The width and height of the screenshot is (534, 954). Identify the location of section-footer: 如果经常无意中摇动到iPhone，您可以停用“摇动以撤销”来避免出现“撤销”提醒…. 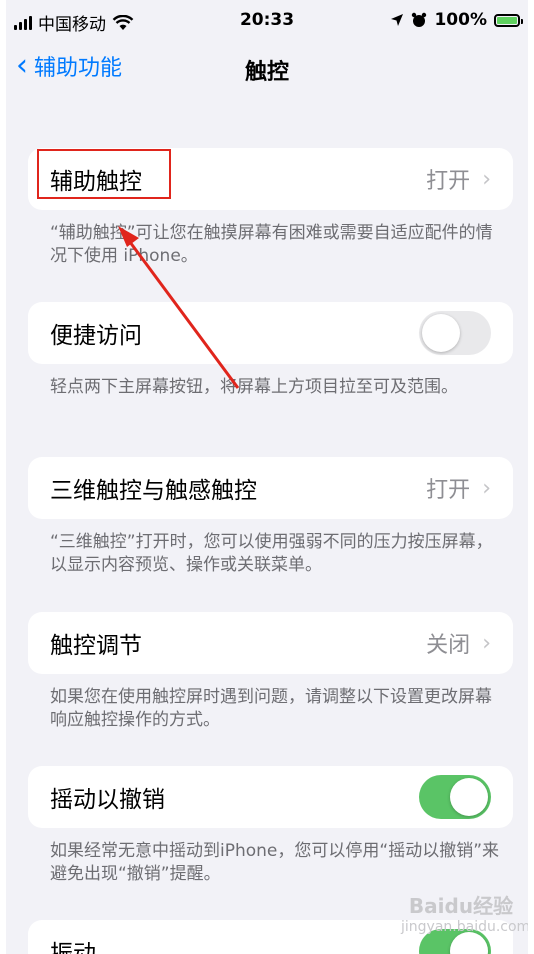
(274, 862).